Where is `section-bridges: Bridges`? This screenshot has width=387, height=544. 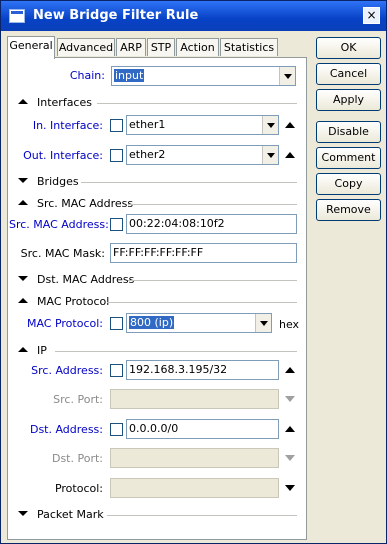
section-bridges: Bridges is located at coordinates (58, 181).